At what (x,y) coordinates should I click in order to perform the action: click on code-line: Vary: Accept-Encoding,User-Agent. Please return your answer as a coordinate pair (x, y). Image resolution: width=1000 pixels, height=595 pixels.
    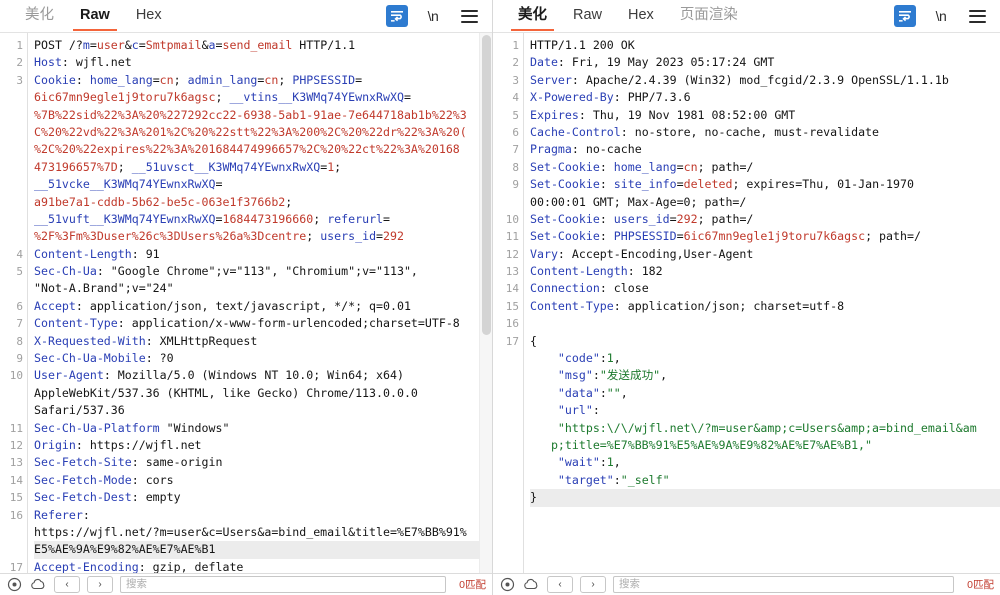
    Looking at the image, I should click on (642, 253).